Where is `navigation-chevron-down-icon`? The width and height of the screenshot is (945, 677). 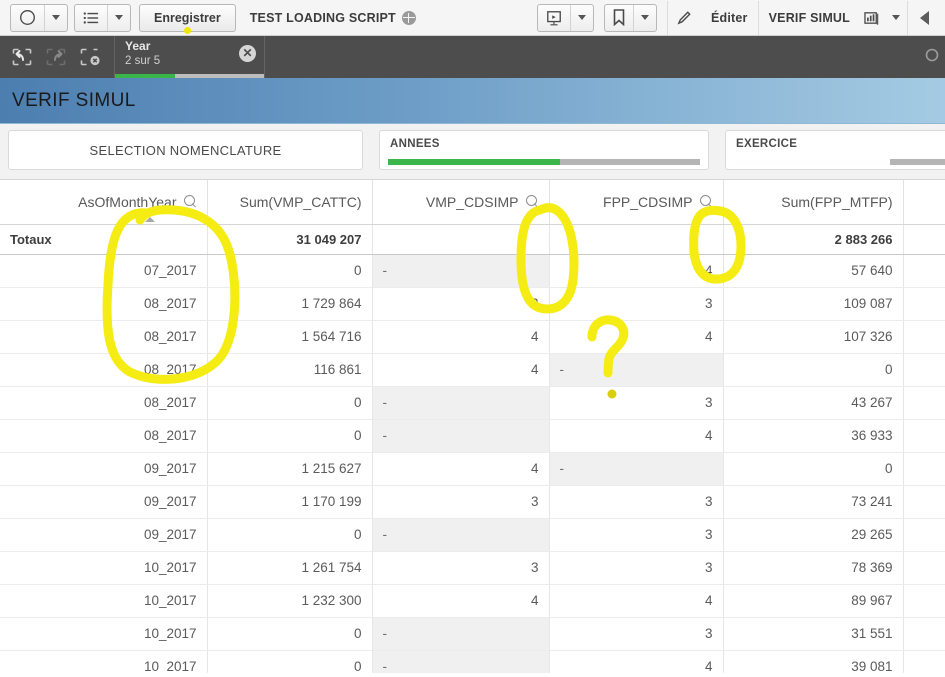 navigation-chevron-down-icon is located at coordinates (56, 18).